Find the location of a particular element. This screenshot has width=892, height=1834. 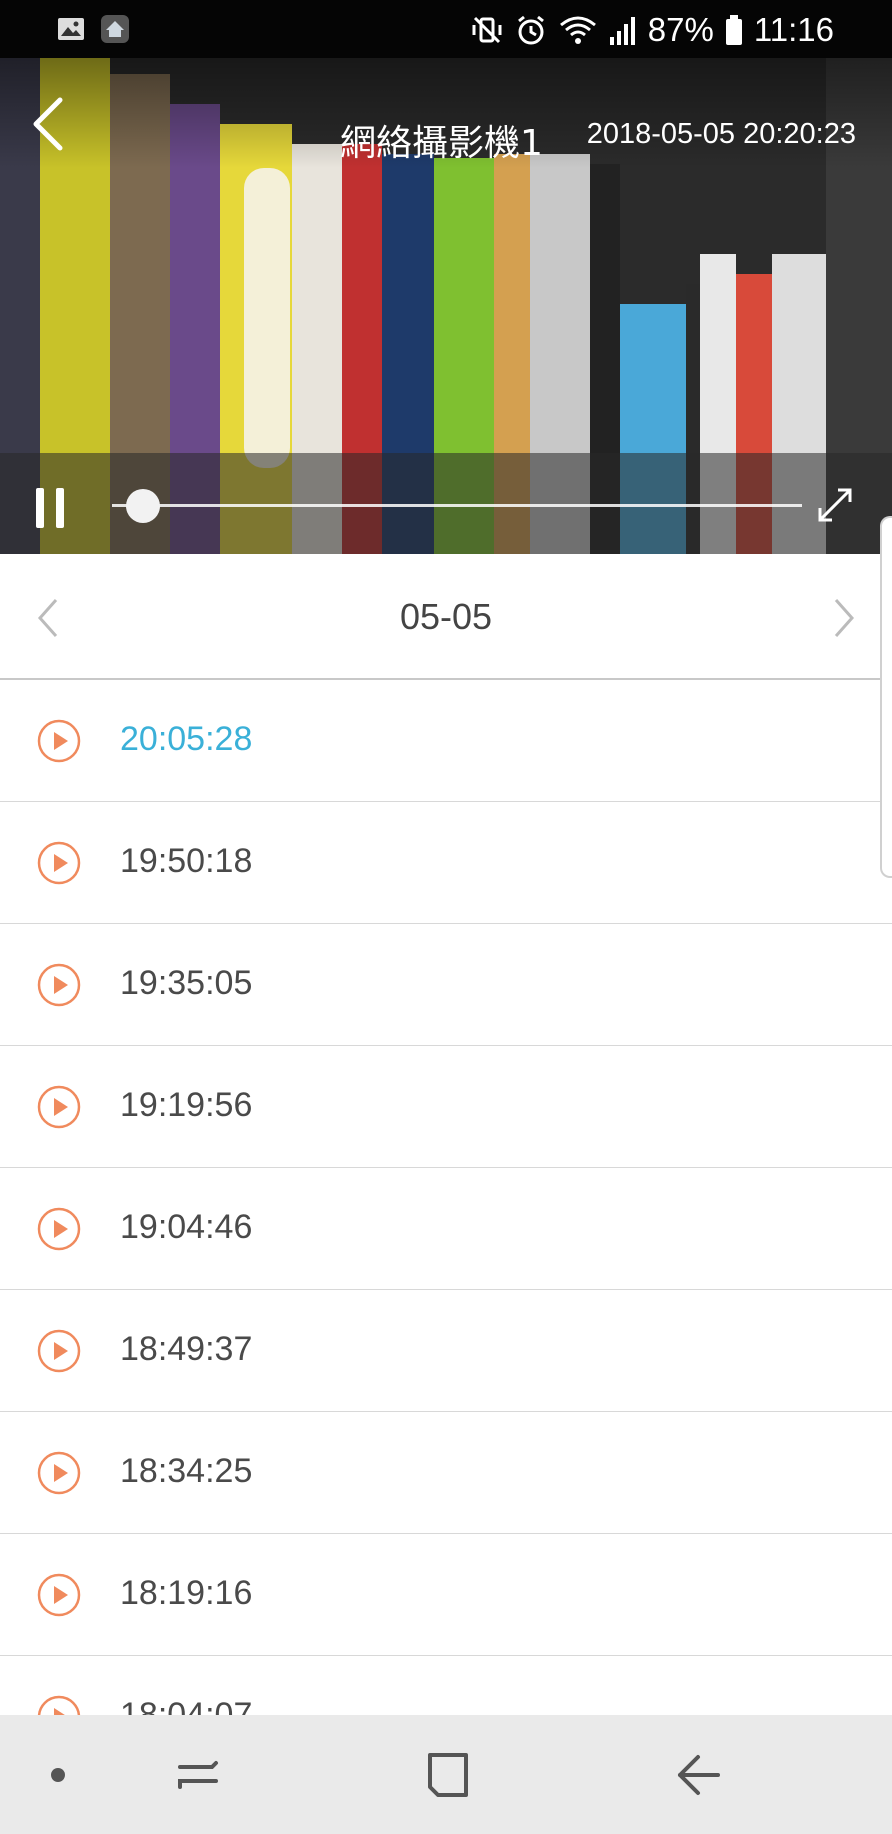

date-selector: 05-05 is located at coordinates (446, 617).